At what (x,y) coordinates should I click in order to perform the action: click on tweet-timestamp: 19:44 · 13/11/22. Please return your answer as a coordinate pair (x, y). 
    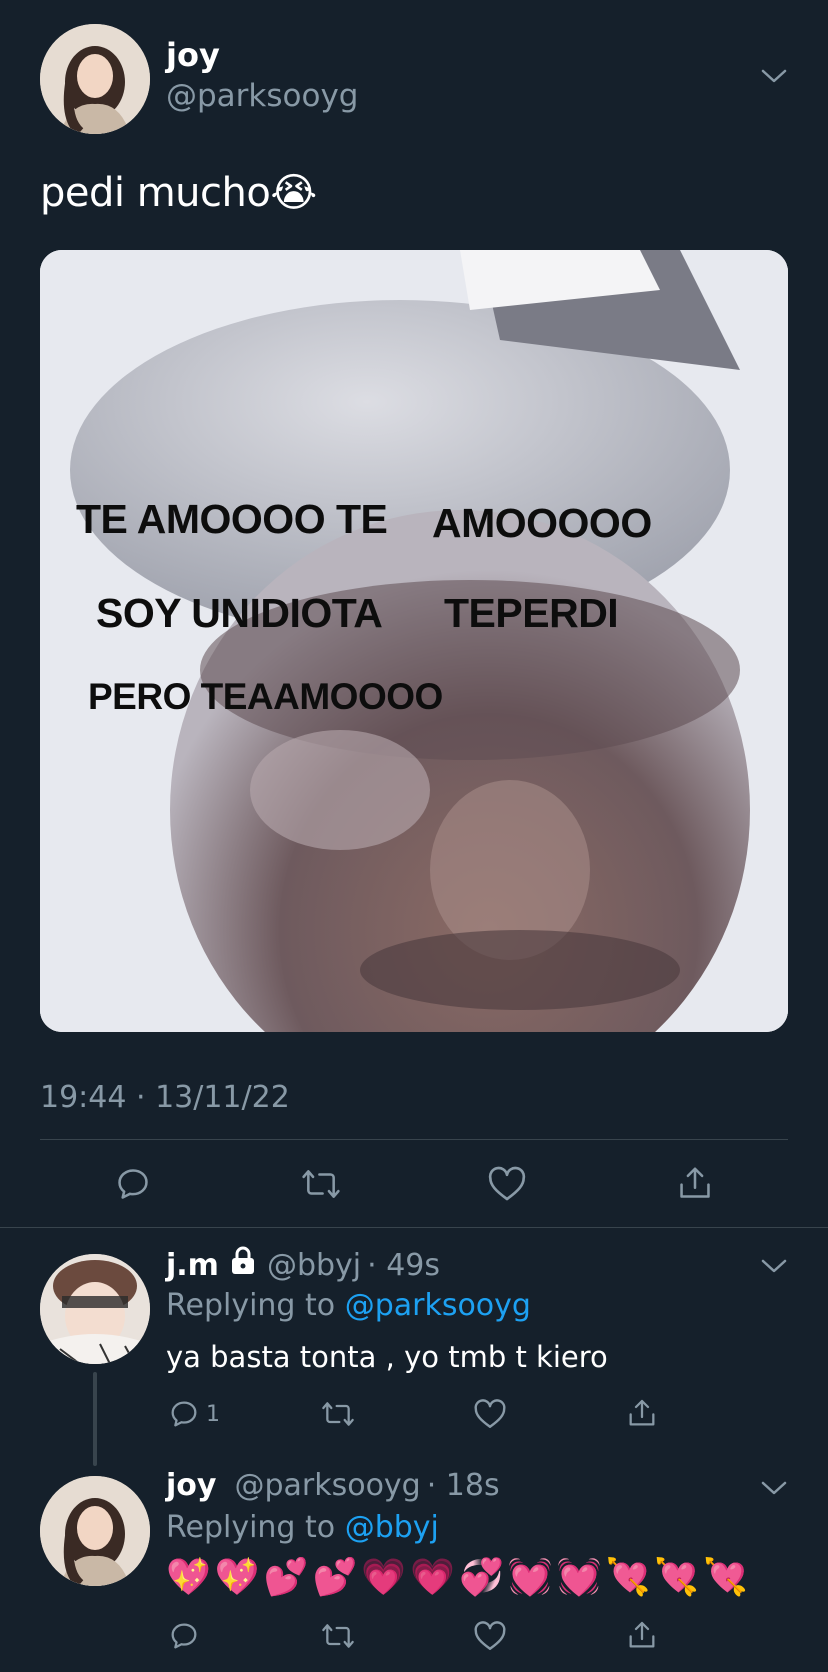
    Looking at the image, I should click on (165, 1097).